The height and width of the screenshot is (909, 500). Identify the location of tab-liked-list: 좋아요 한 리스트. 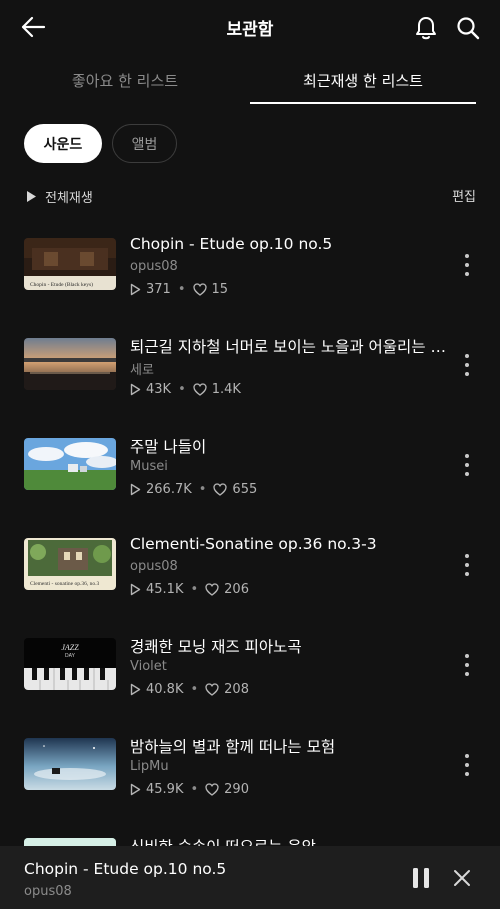
(125, 80).